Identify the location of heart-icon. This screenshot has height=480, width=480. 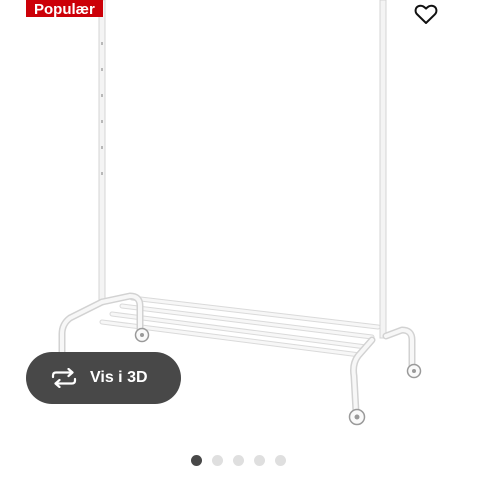
(426, 14).